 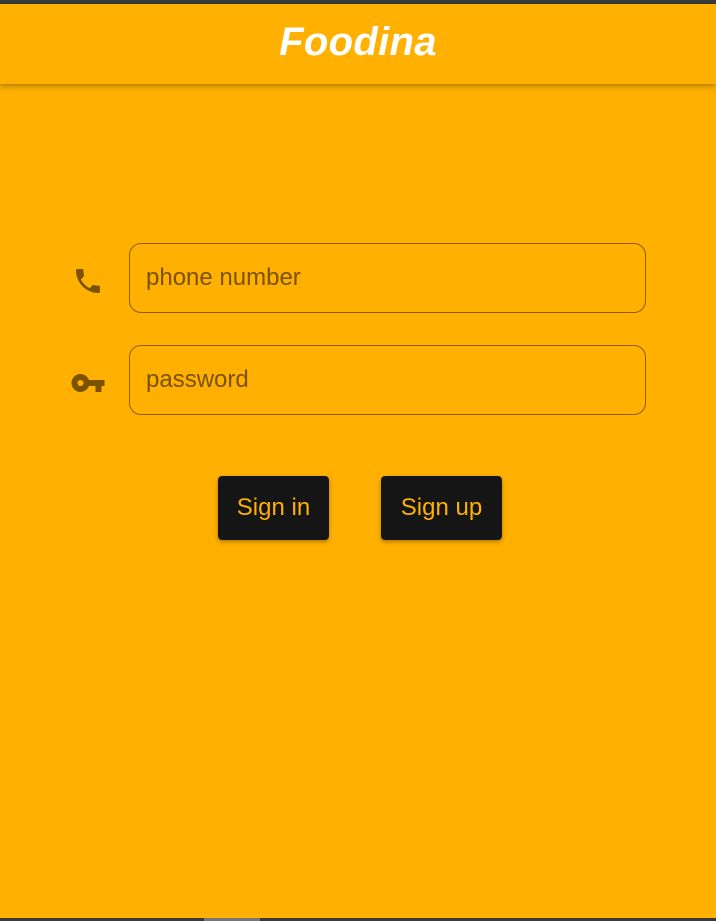 I want to click on password-field-row, so click(x=358, y=381).